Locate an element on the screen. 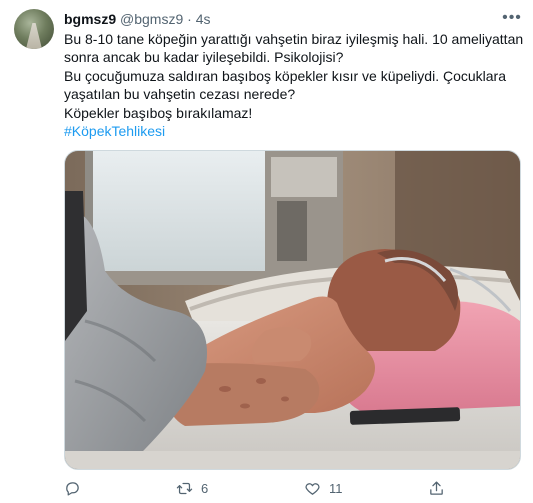  retweet-button: 6 is located at coordinates (192, 488).